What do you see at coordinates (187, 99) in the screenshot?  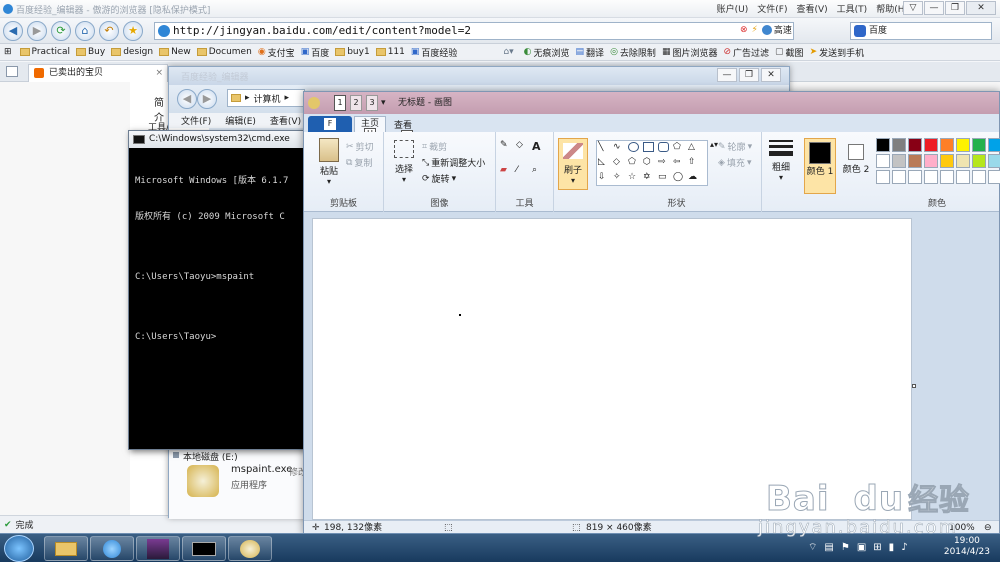 I see `explorer-back-icon: ◀` at bounding box center [187, 99].